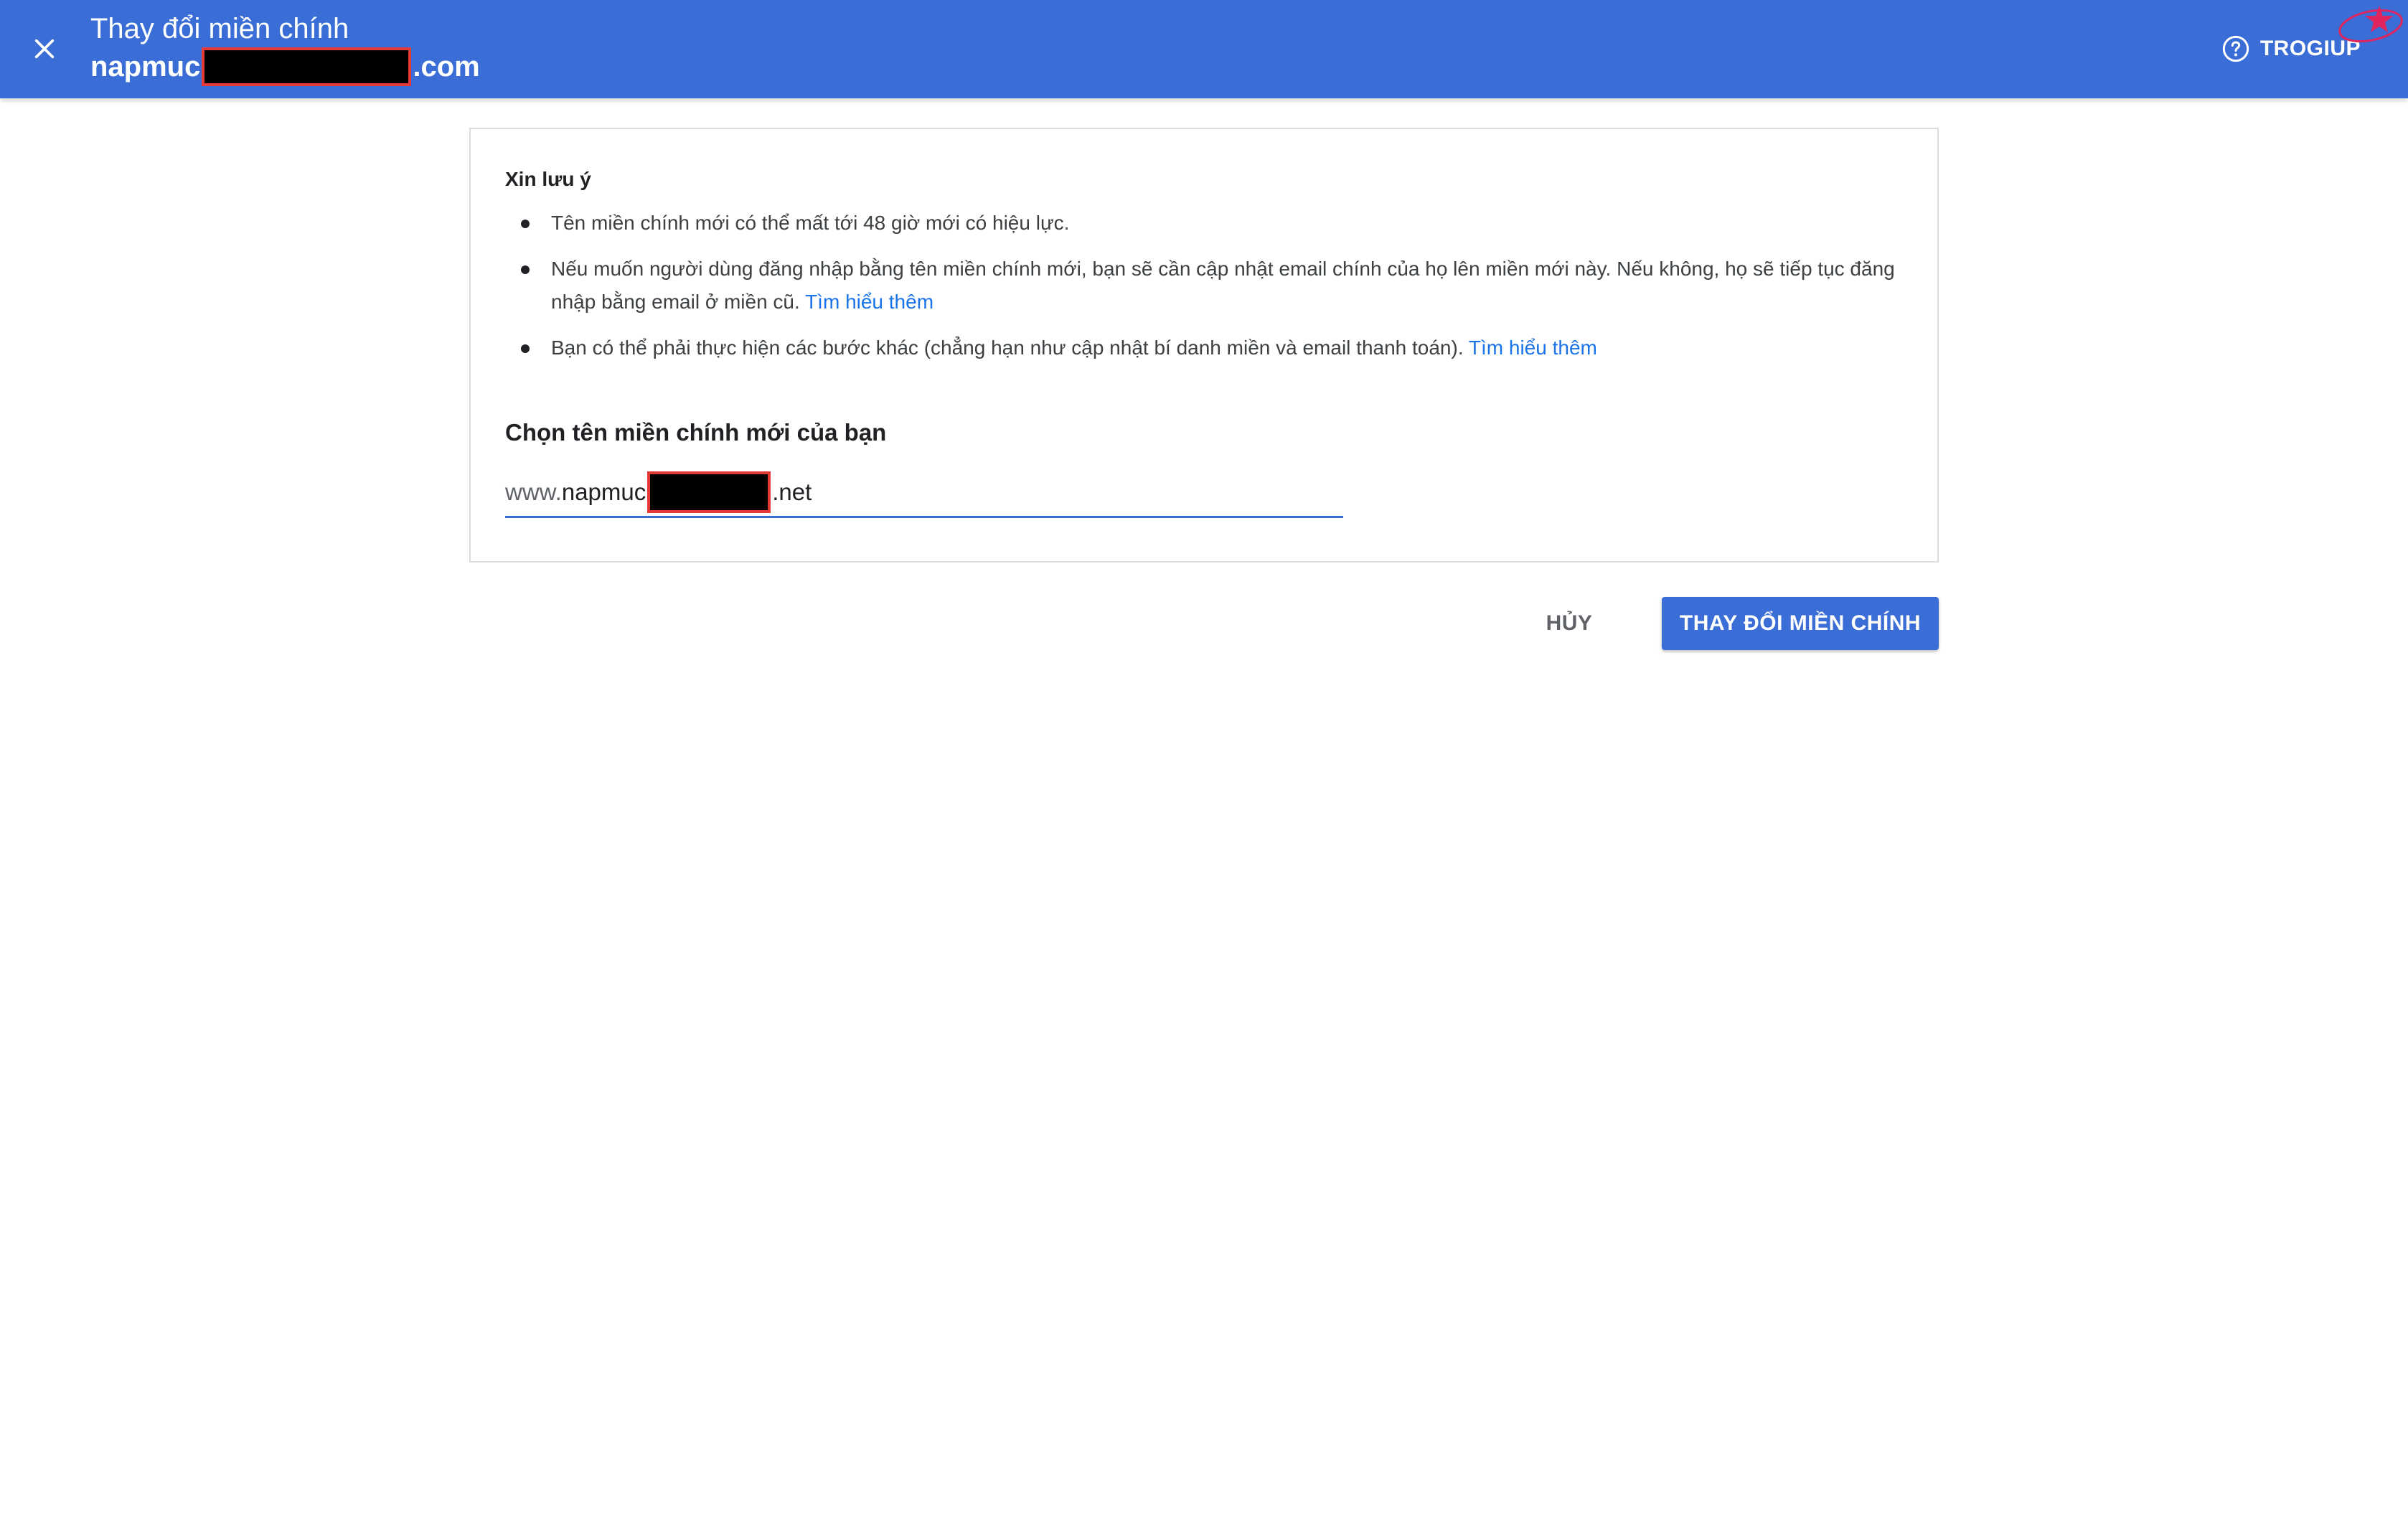 This screenshot has height=1534, width=2408. I want to click on new-domain-field: www. napmuc .net, so click(924, 494).